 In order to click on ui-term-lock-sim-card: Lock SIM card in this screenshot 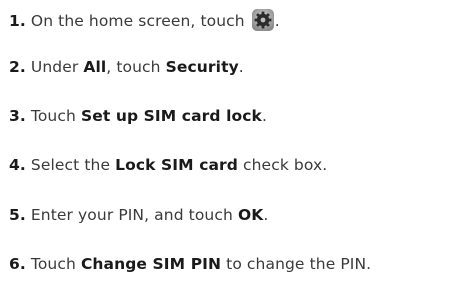, I will do `click(176, 165)`.